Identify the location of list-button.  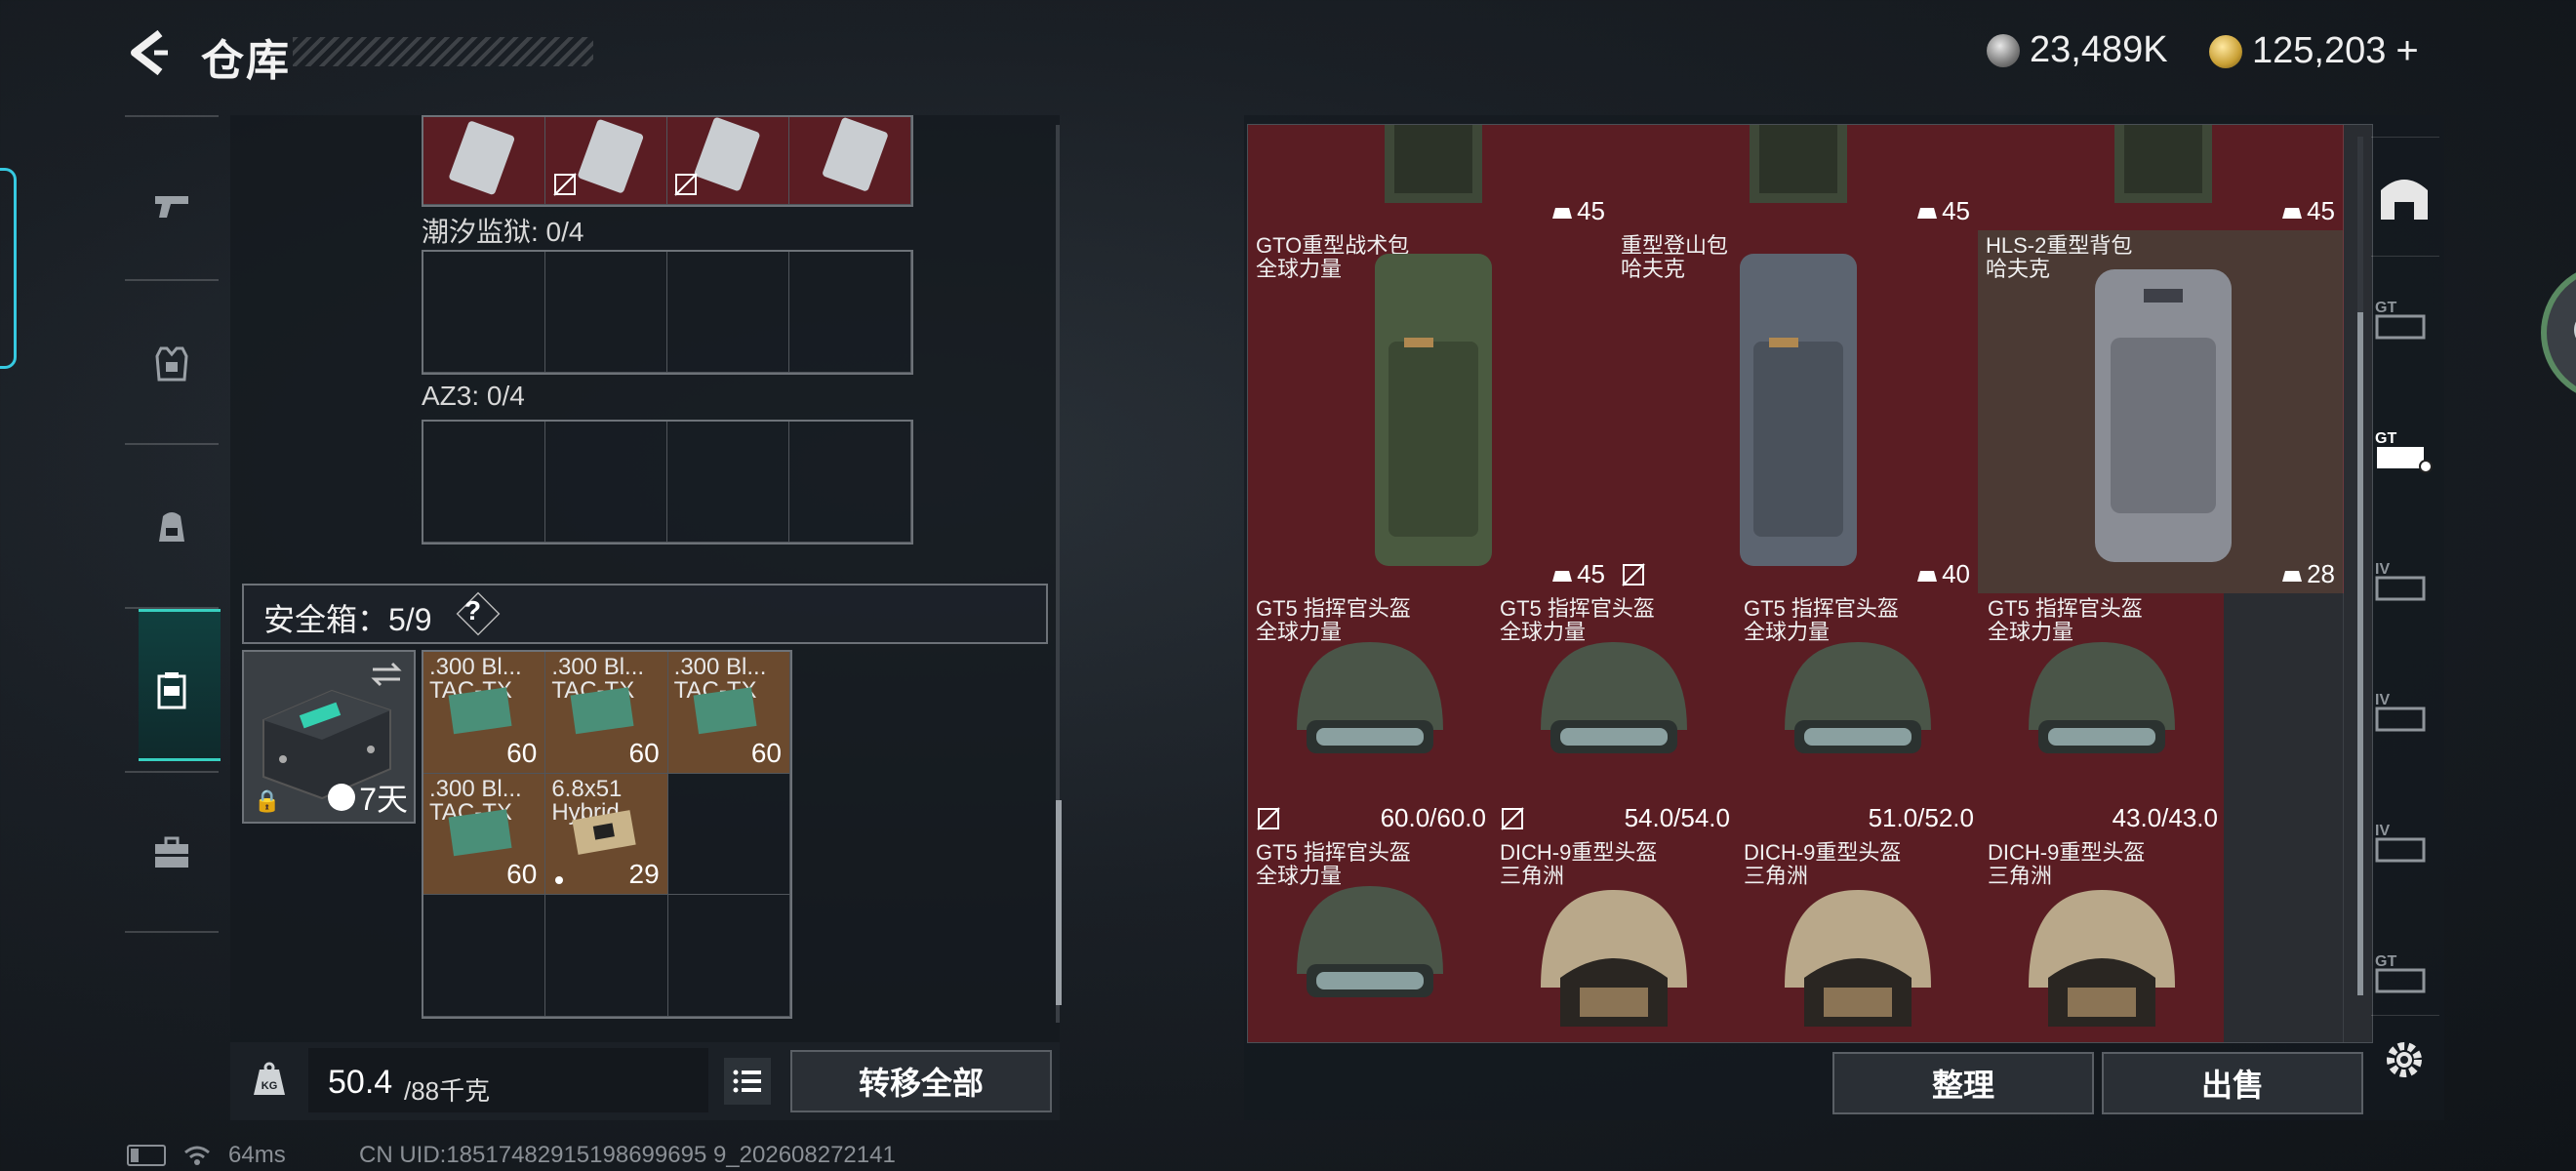
(747, 1081).